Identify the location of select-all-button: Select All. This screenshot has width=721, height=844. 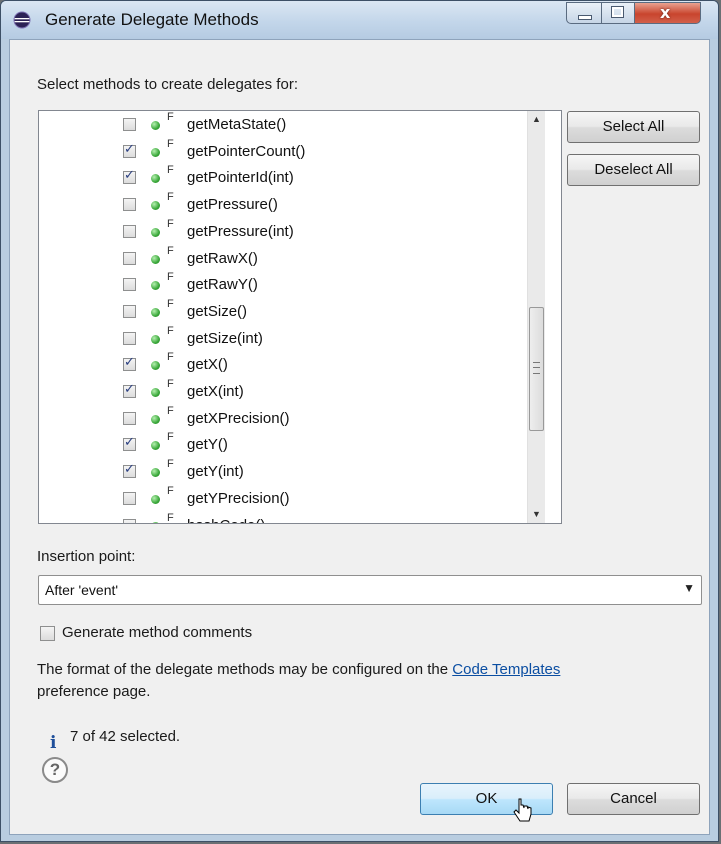
(633, 127).